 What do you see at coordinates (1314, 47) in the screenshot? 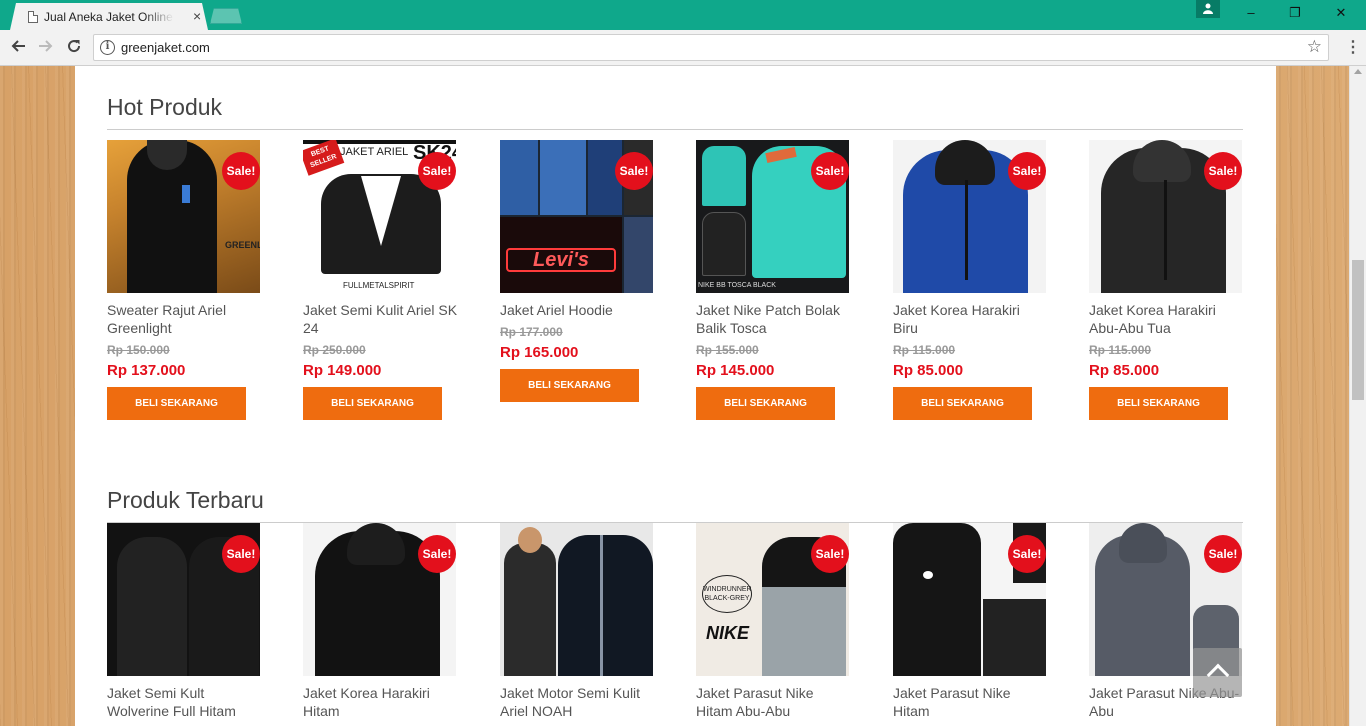
I see `star-icon: ☆` at bounding box center [1314, 47].